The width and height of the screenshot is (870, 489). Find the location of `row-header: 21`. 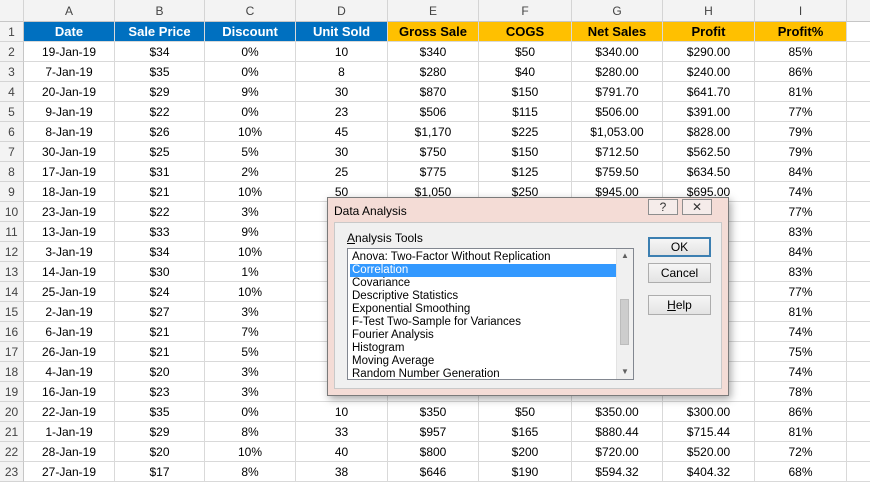

row-header: 21 is located at coordinates (12, 432).